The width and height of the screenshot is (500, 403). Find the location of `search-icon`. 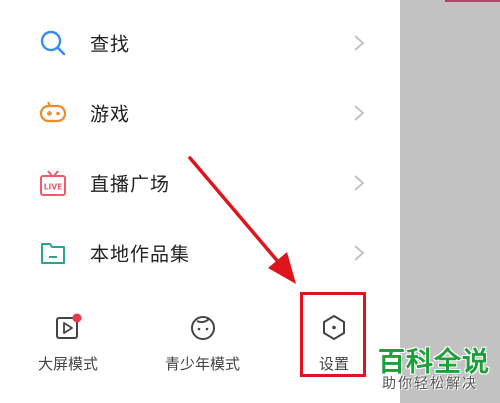

search-icon is located at coordinates (53, 43).